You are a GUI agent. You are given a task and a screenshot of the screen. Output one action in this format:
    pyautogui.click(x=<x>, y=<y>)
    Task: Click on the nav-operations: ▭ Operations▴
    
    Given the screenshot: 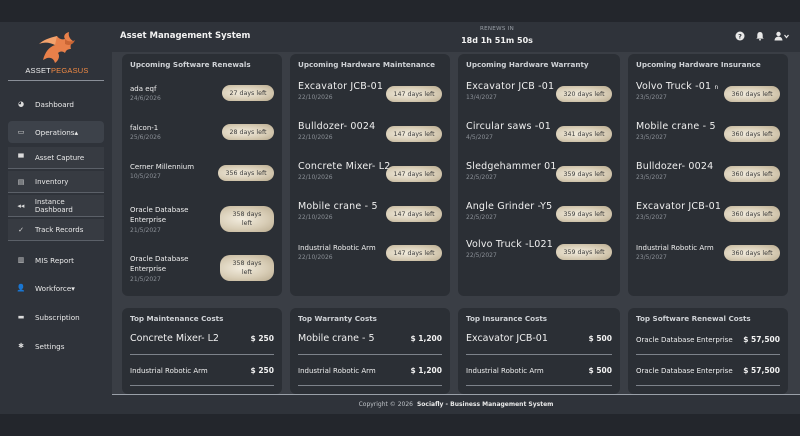 What is the action you would take?
    pyautogui.click(x=56, y=132)
    